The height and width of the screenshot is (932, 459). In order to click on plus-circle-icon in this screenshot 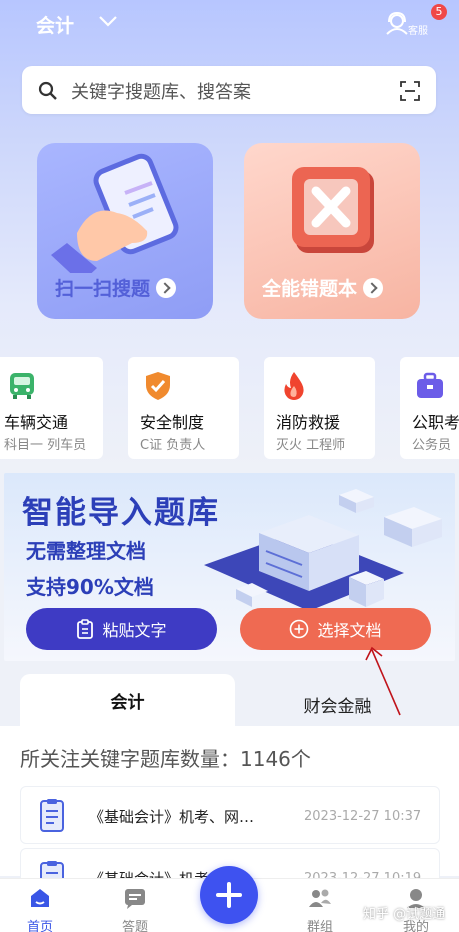, I will do `click(299, 629)`.